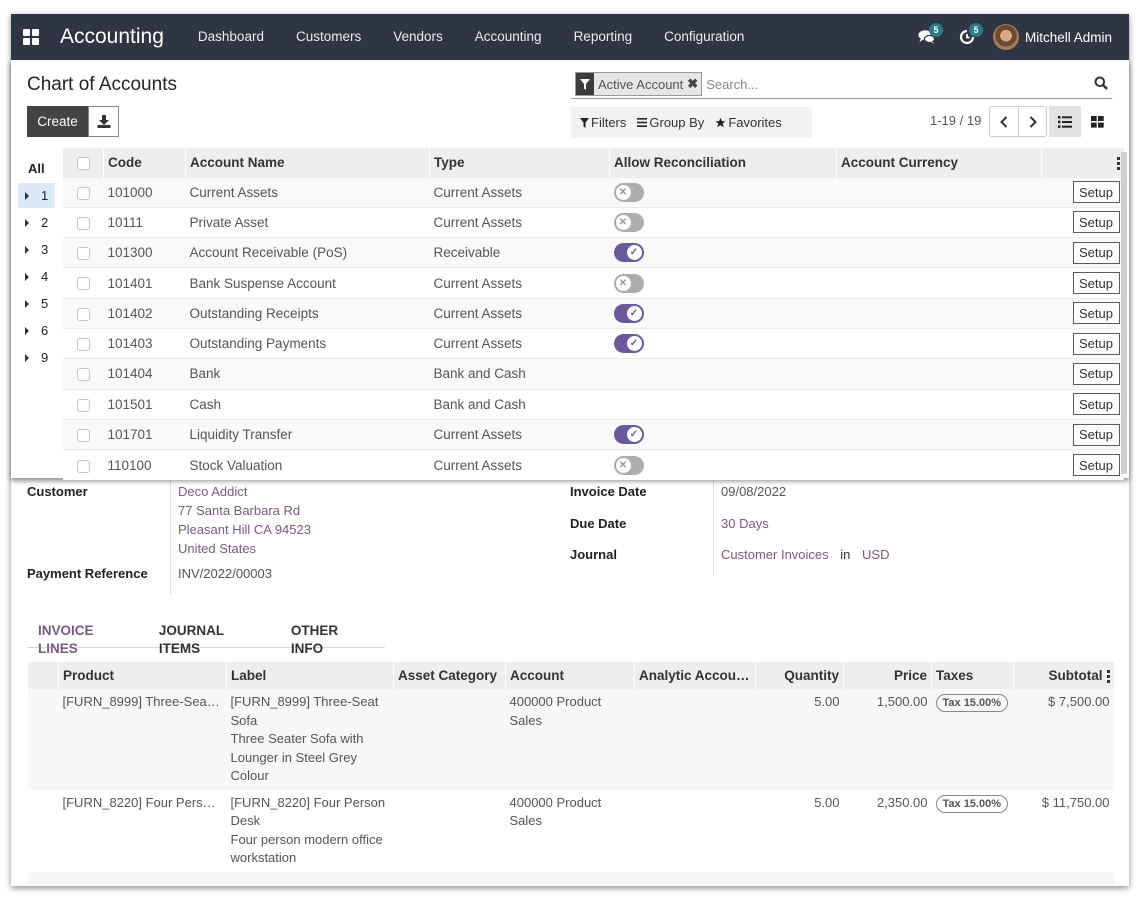  Describe the element at coordinates (1065, 121) in the screenshot. I see `list-view-button` at that location.